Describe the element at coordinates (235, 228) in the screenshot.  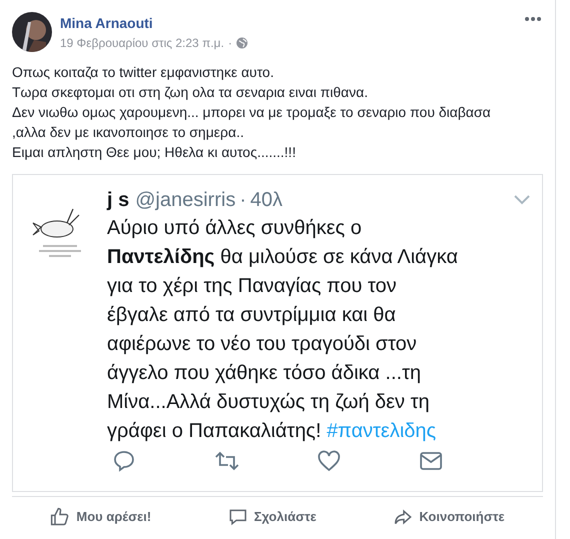
I see `tweet-text-line: Αύριο υπό άλλες συνθήκες ο` at that location.